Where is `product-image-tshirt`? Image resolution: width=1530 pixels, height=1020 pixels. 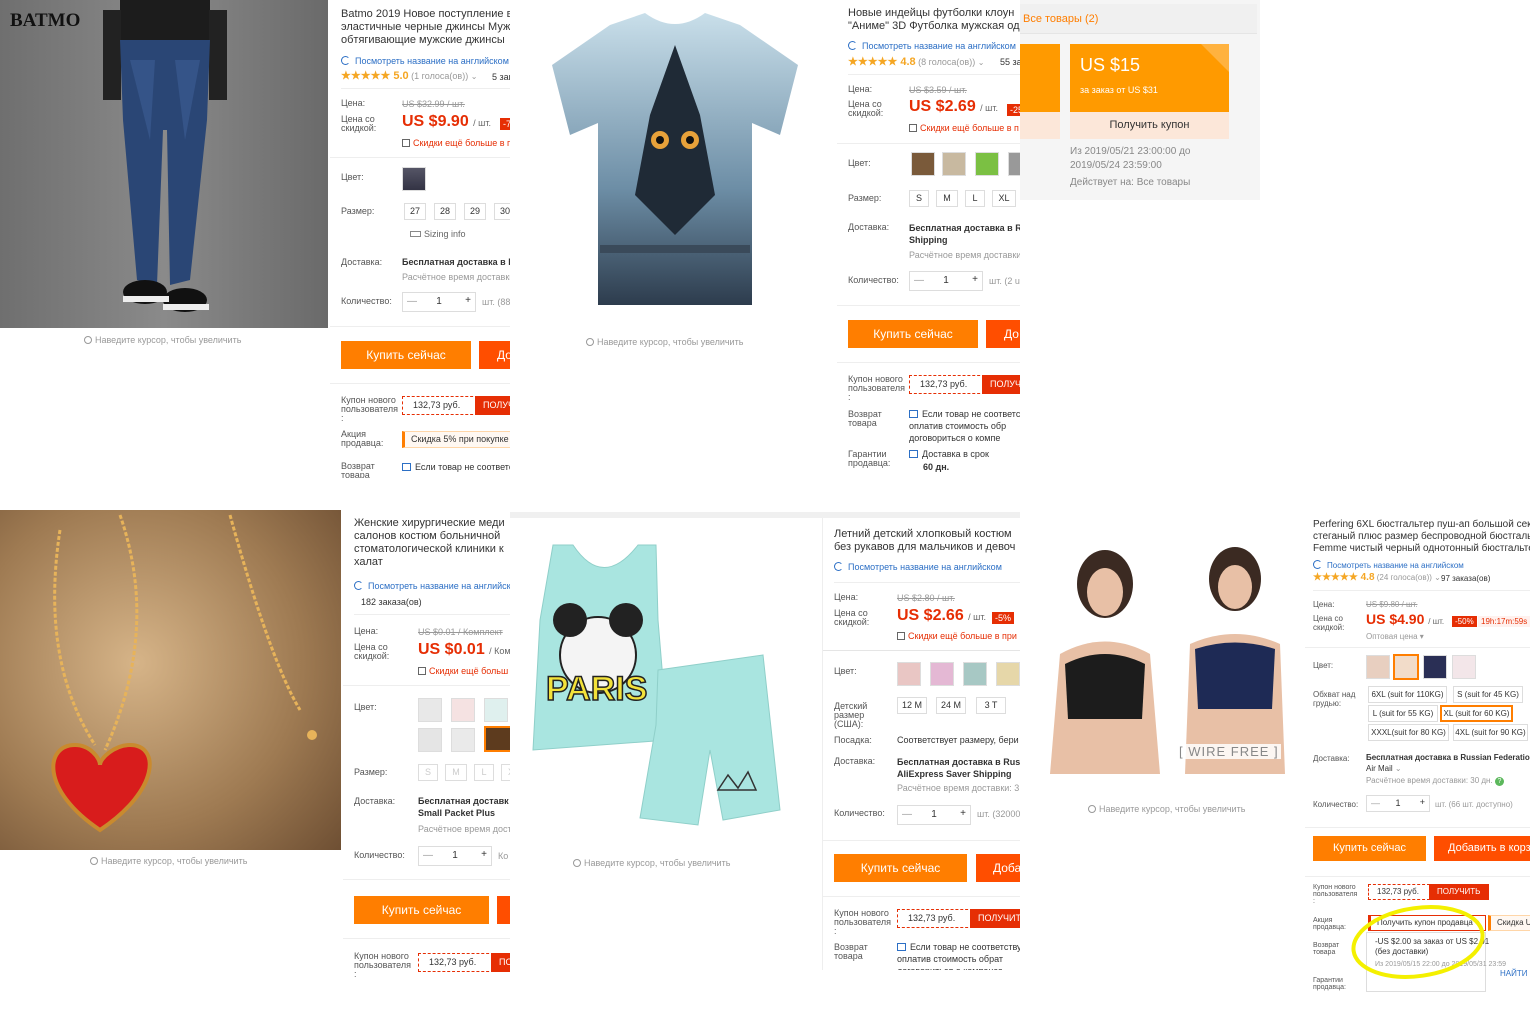
product-image-tshirt is located at coordinates (675, 160).